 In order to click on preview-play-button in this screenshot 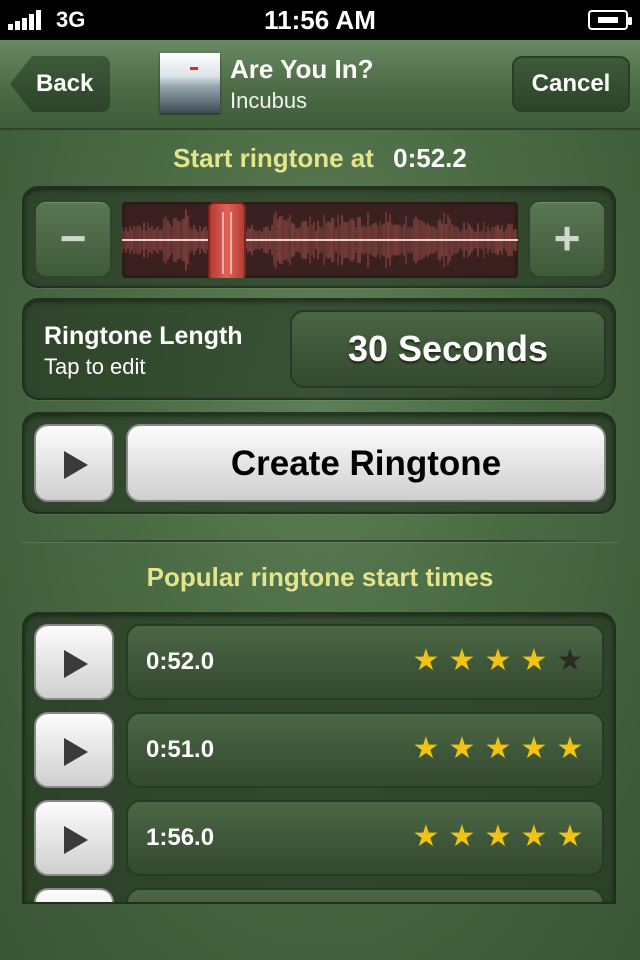, I will do `click(74, 463)`.